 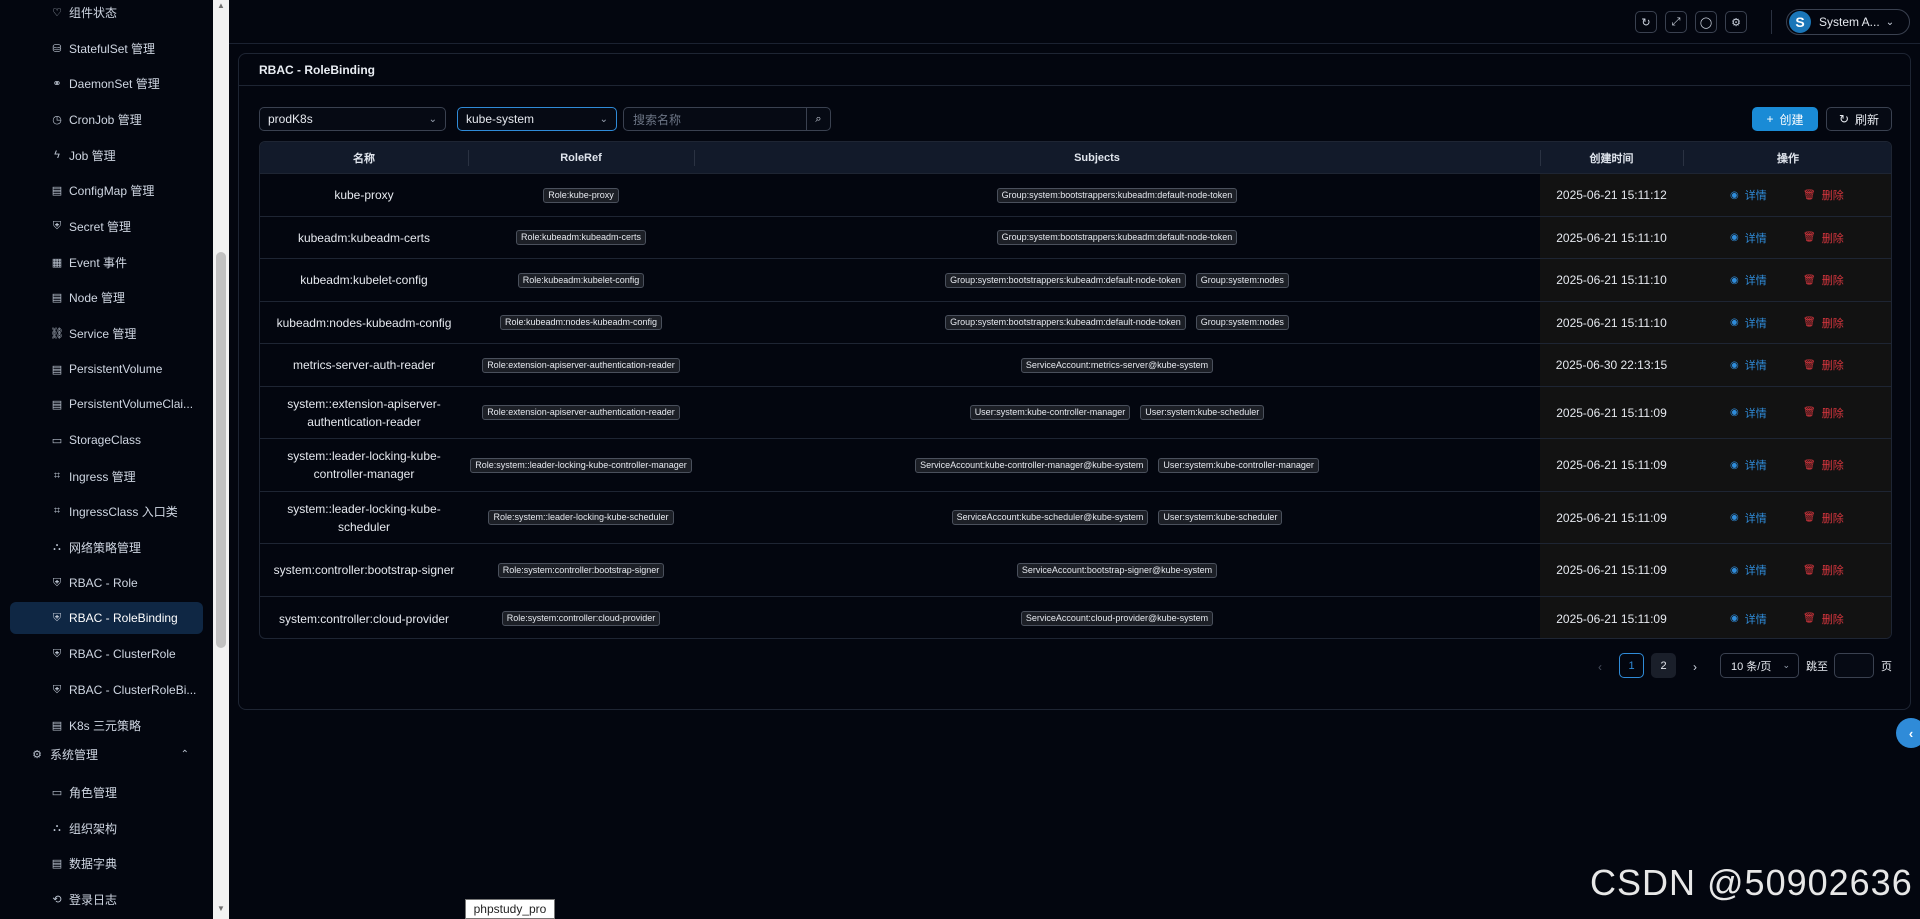 I want to click on volume-icon: ▤, so click(x=57, y=369).